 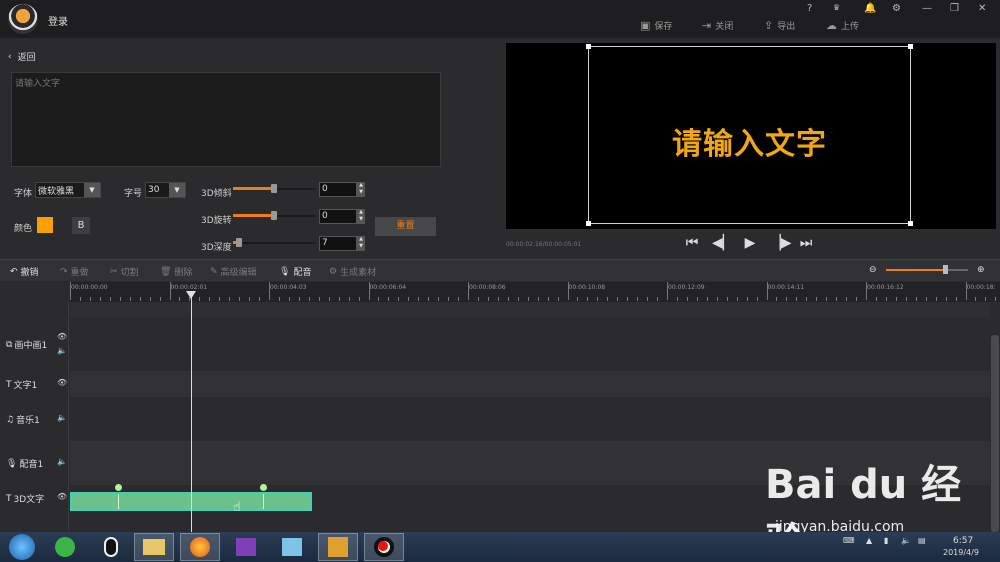 What do you see at coordinates (809, 9) in the screenshot?
I see `help-icon: ?` at bounding box center [809, 9].